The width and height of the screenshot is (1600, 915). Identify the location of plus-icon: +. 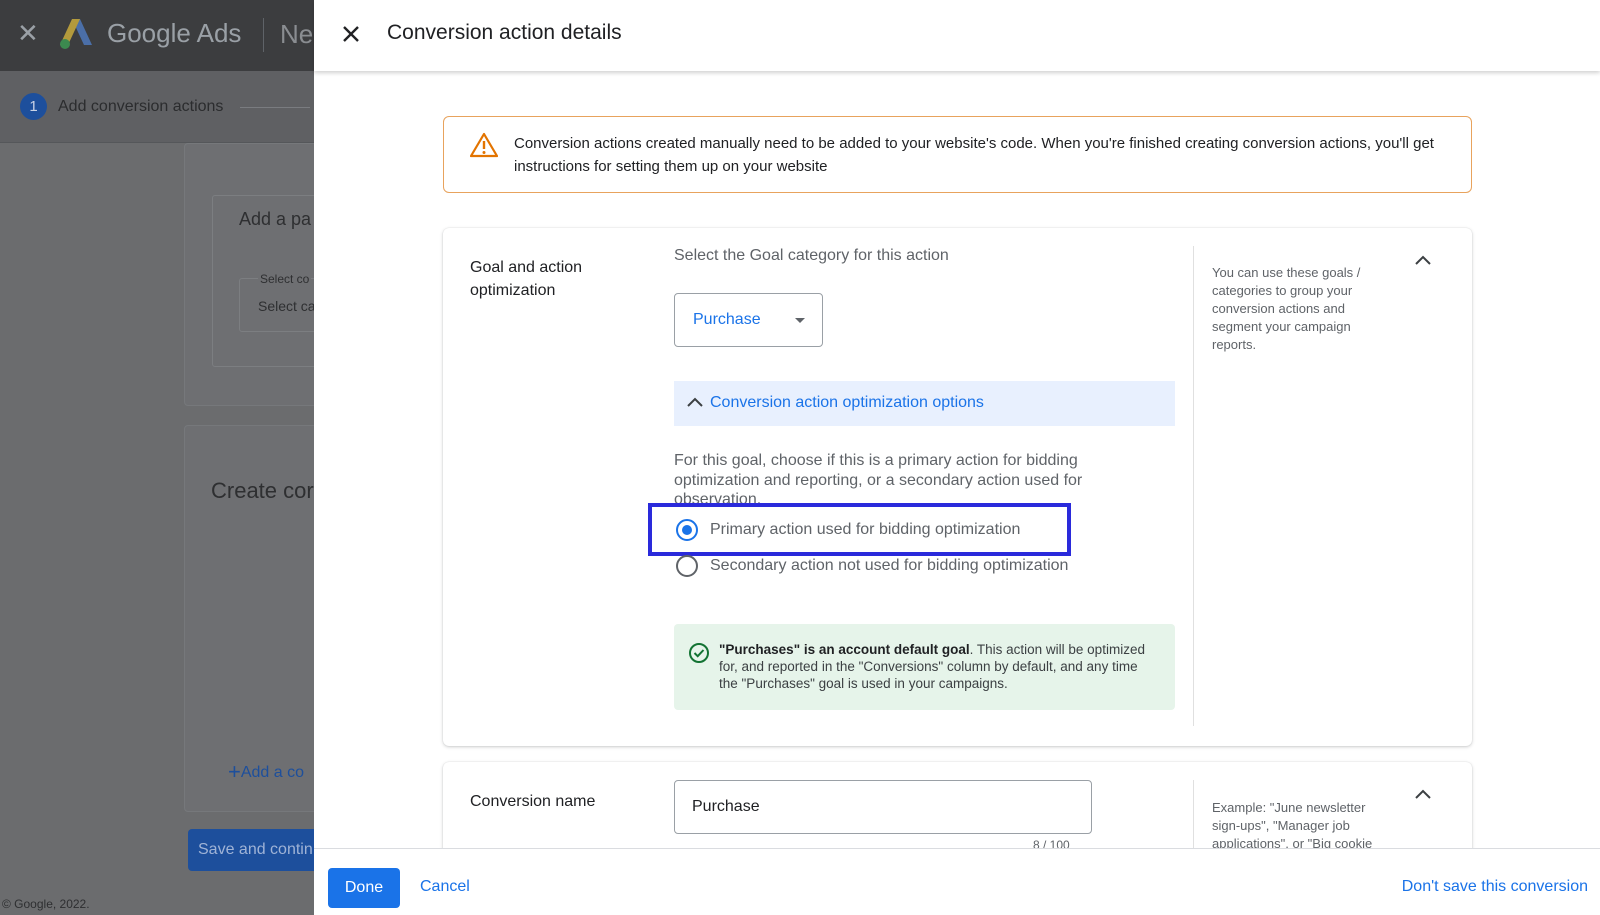
(234, 771).